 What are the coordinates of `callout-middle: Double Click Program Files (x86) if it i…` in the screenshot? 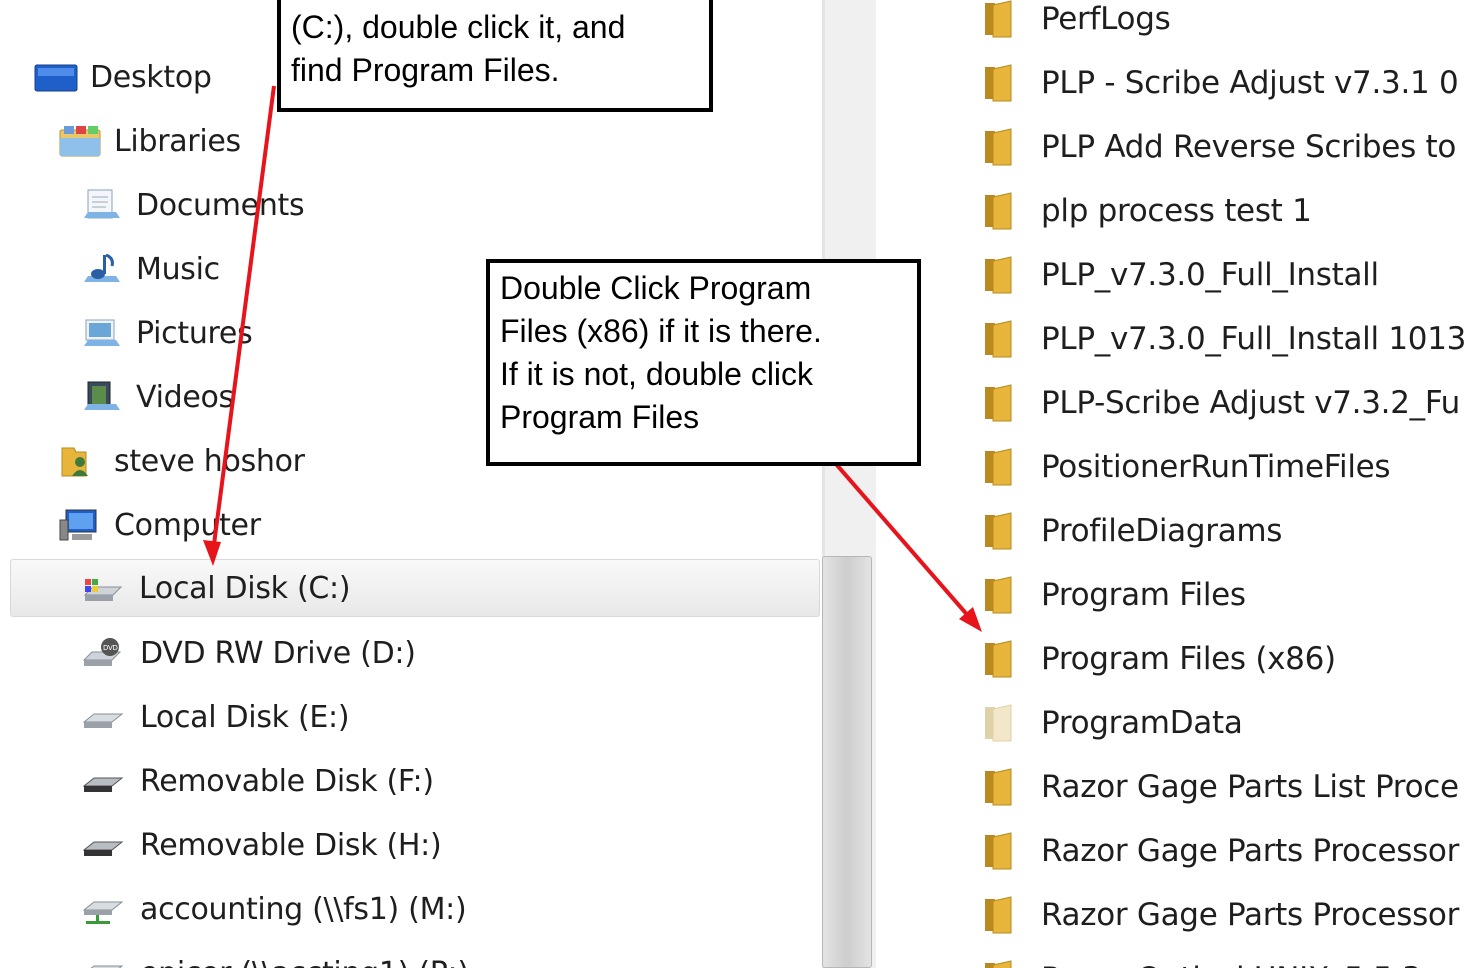 It's located at (703, 362).